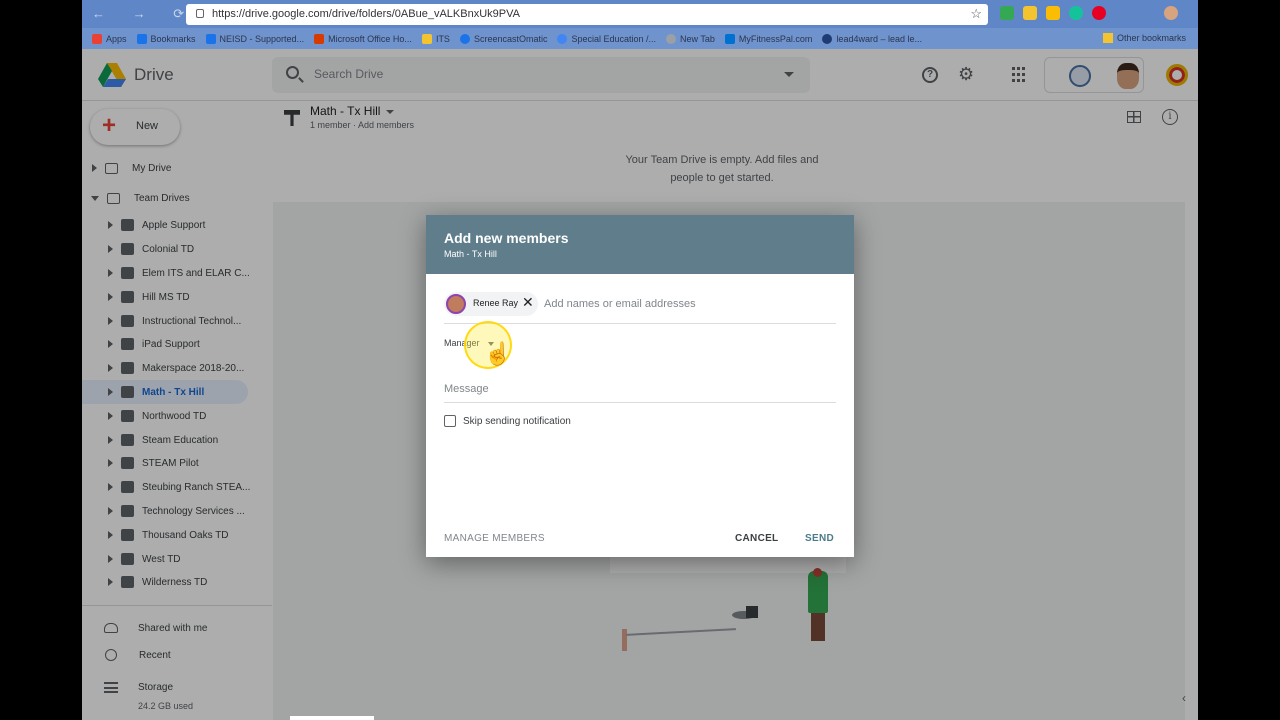 The width and height of the screenshot is (1280, 720). Describe the element at coordinates (697, 38) in the screenshot. I see `bookmark-label: New Tab` at that location.